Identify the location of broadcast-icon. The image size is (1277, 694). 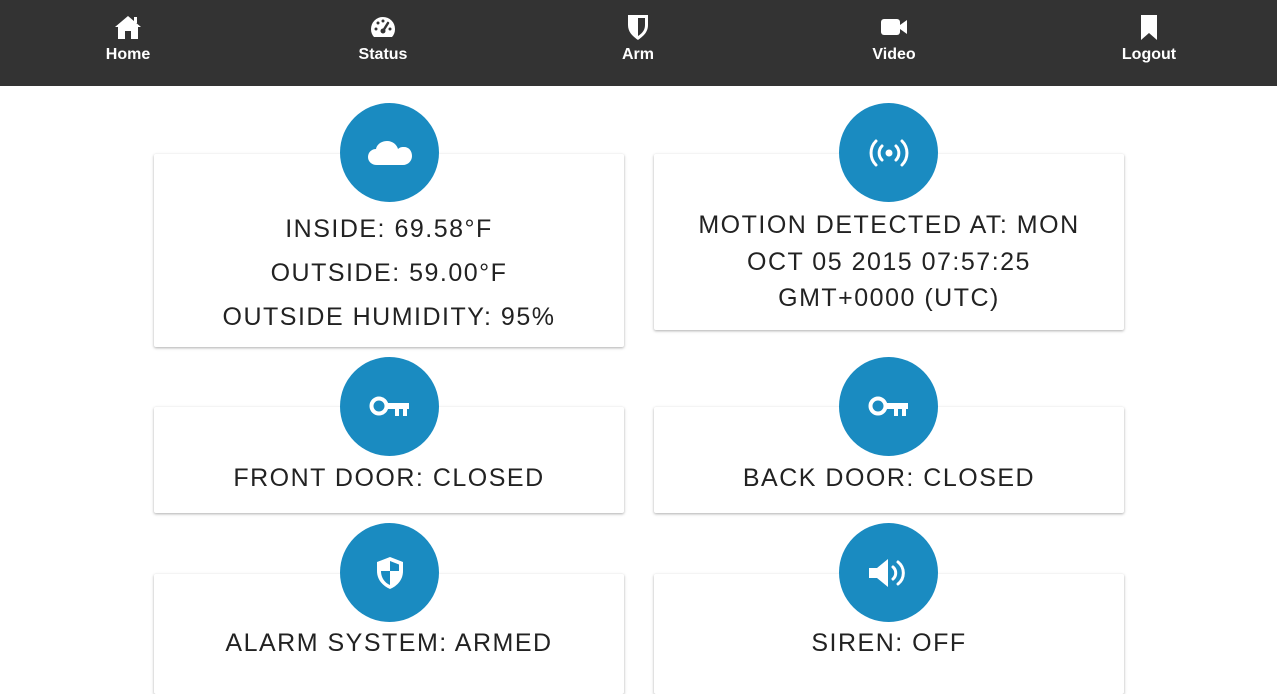
(888, 152).